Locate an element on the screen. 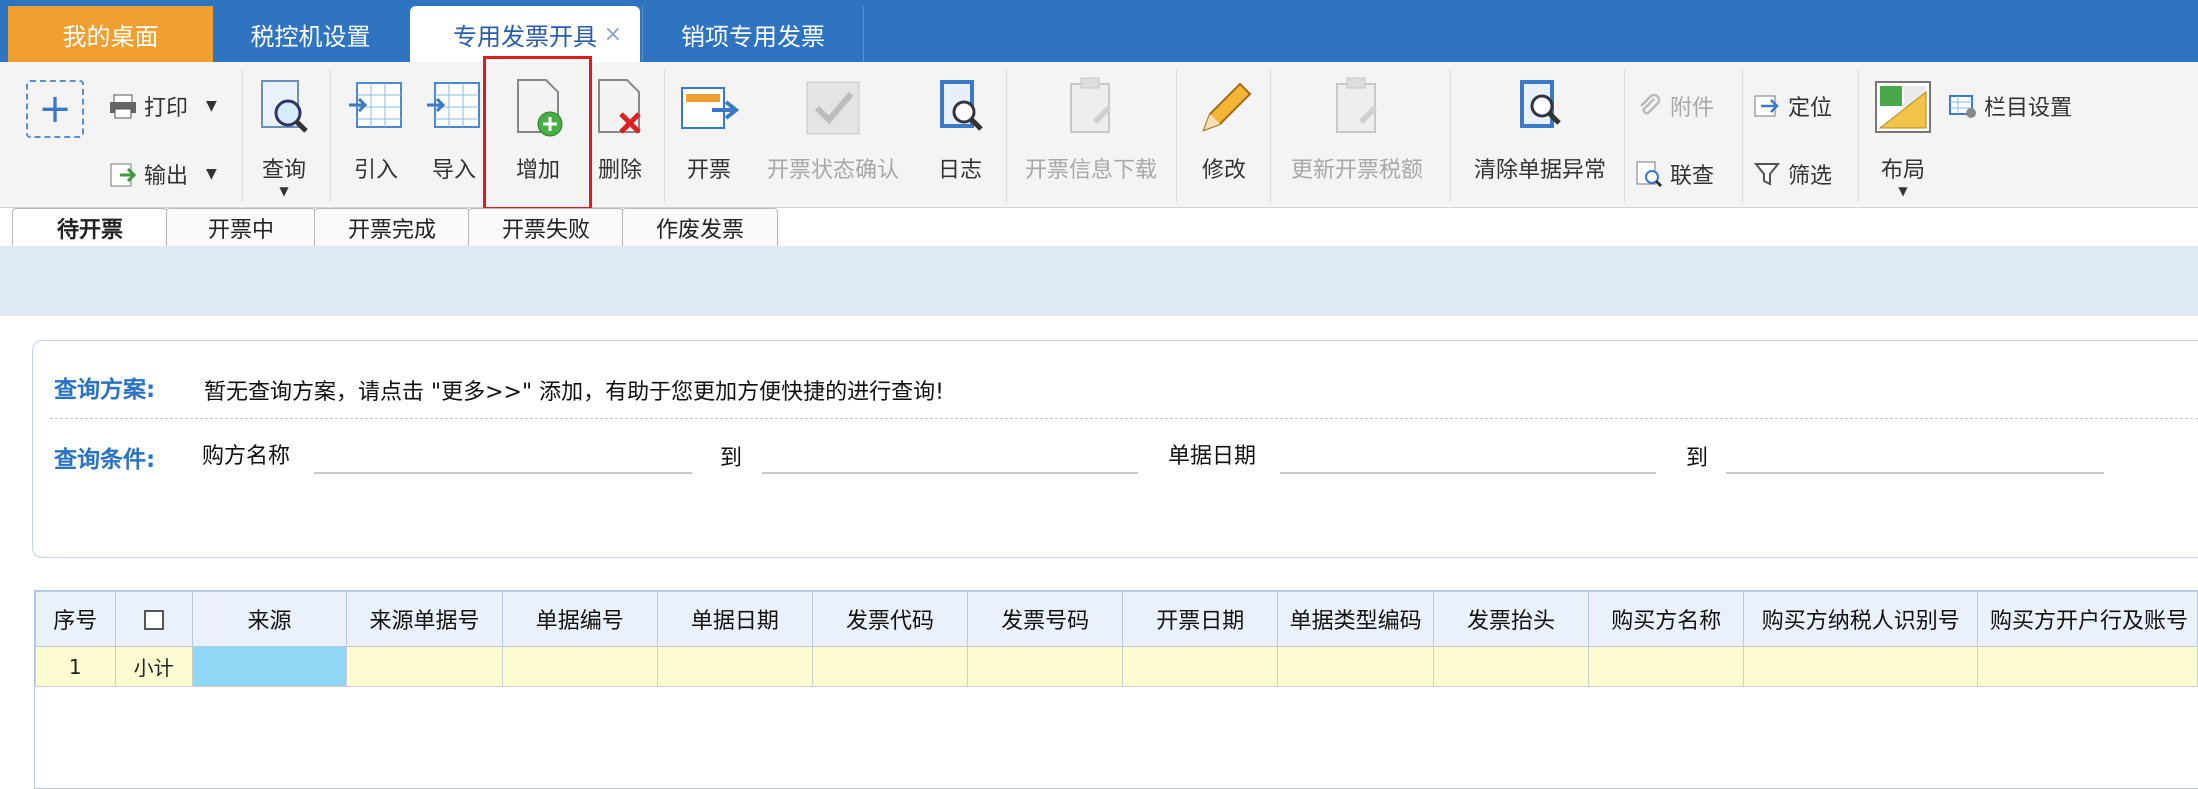 The width and height of the screenshot is (2198, 789). col-header: 单据日期 is located at coordinates (734, 619).